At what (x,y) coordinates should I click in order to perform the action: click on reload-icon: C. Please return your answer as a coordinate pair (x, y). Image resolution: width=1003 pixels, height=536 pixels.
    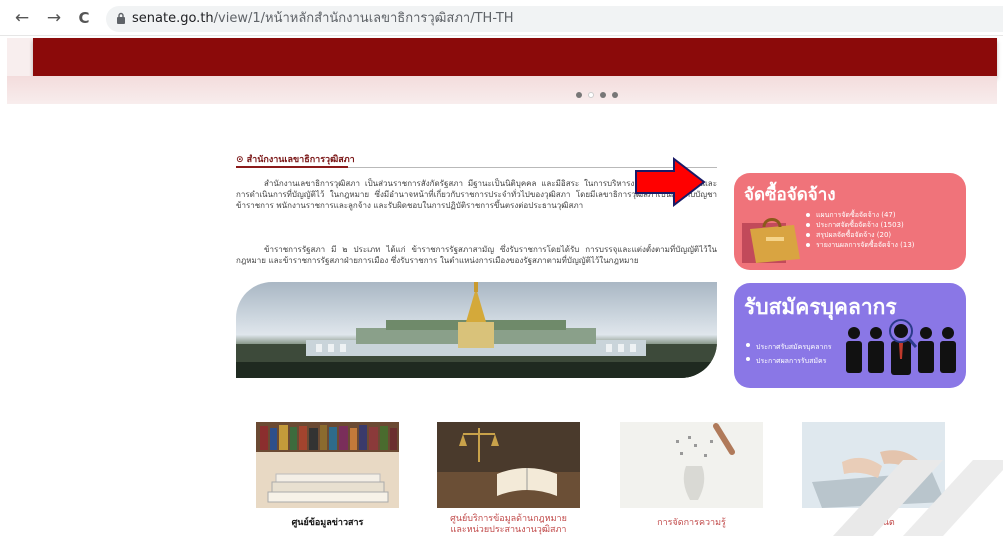
    Looking at the image, I should click on (84, 18).